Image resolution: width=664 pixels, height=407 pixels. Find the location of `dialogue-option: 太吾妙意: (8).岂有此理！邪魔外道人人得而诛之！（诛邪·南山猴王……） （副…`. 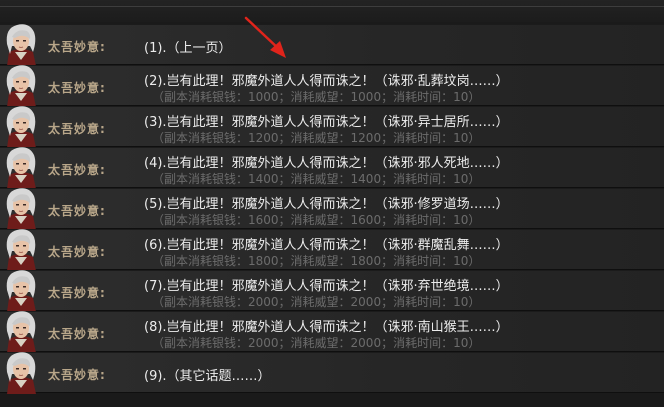

dialogue-option: 太吾妙意: (8).岂有此理！邪魔外道人人得而诛之！（诛邪·南山猴王……） （副… is located at coordinates (332, 331).